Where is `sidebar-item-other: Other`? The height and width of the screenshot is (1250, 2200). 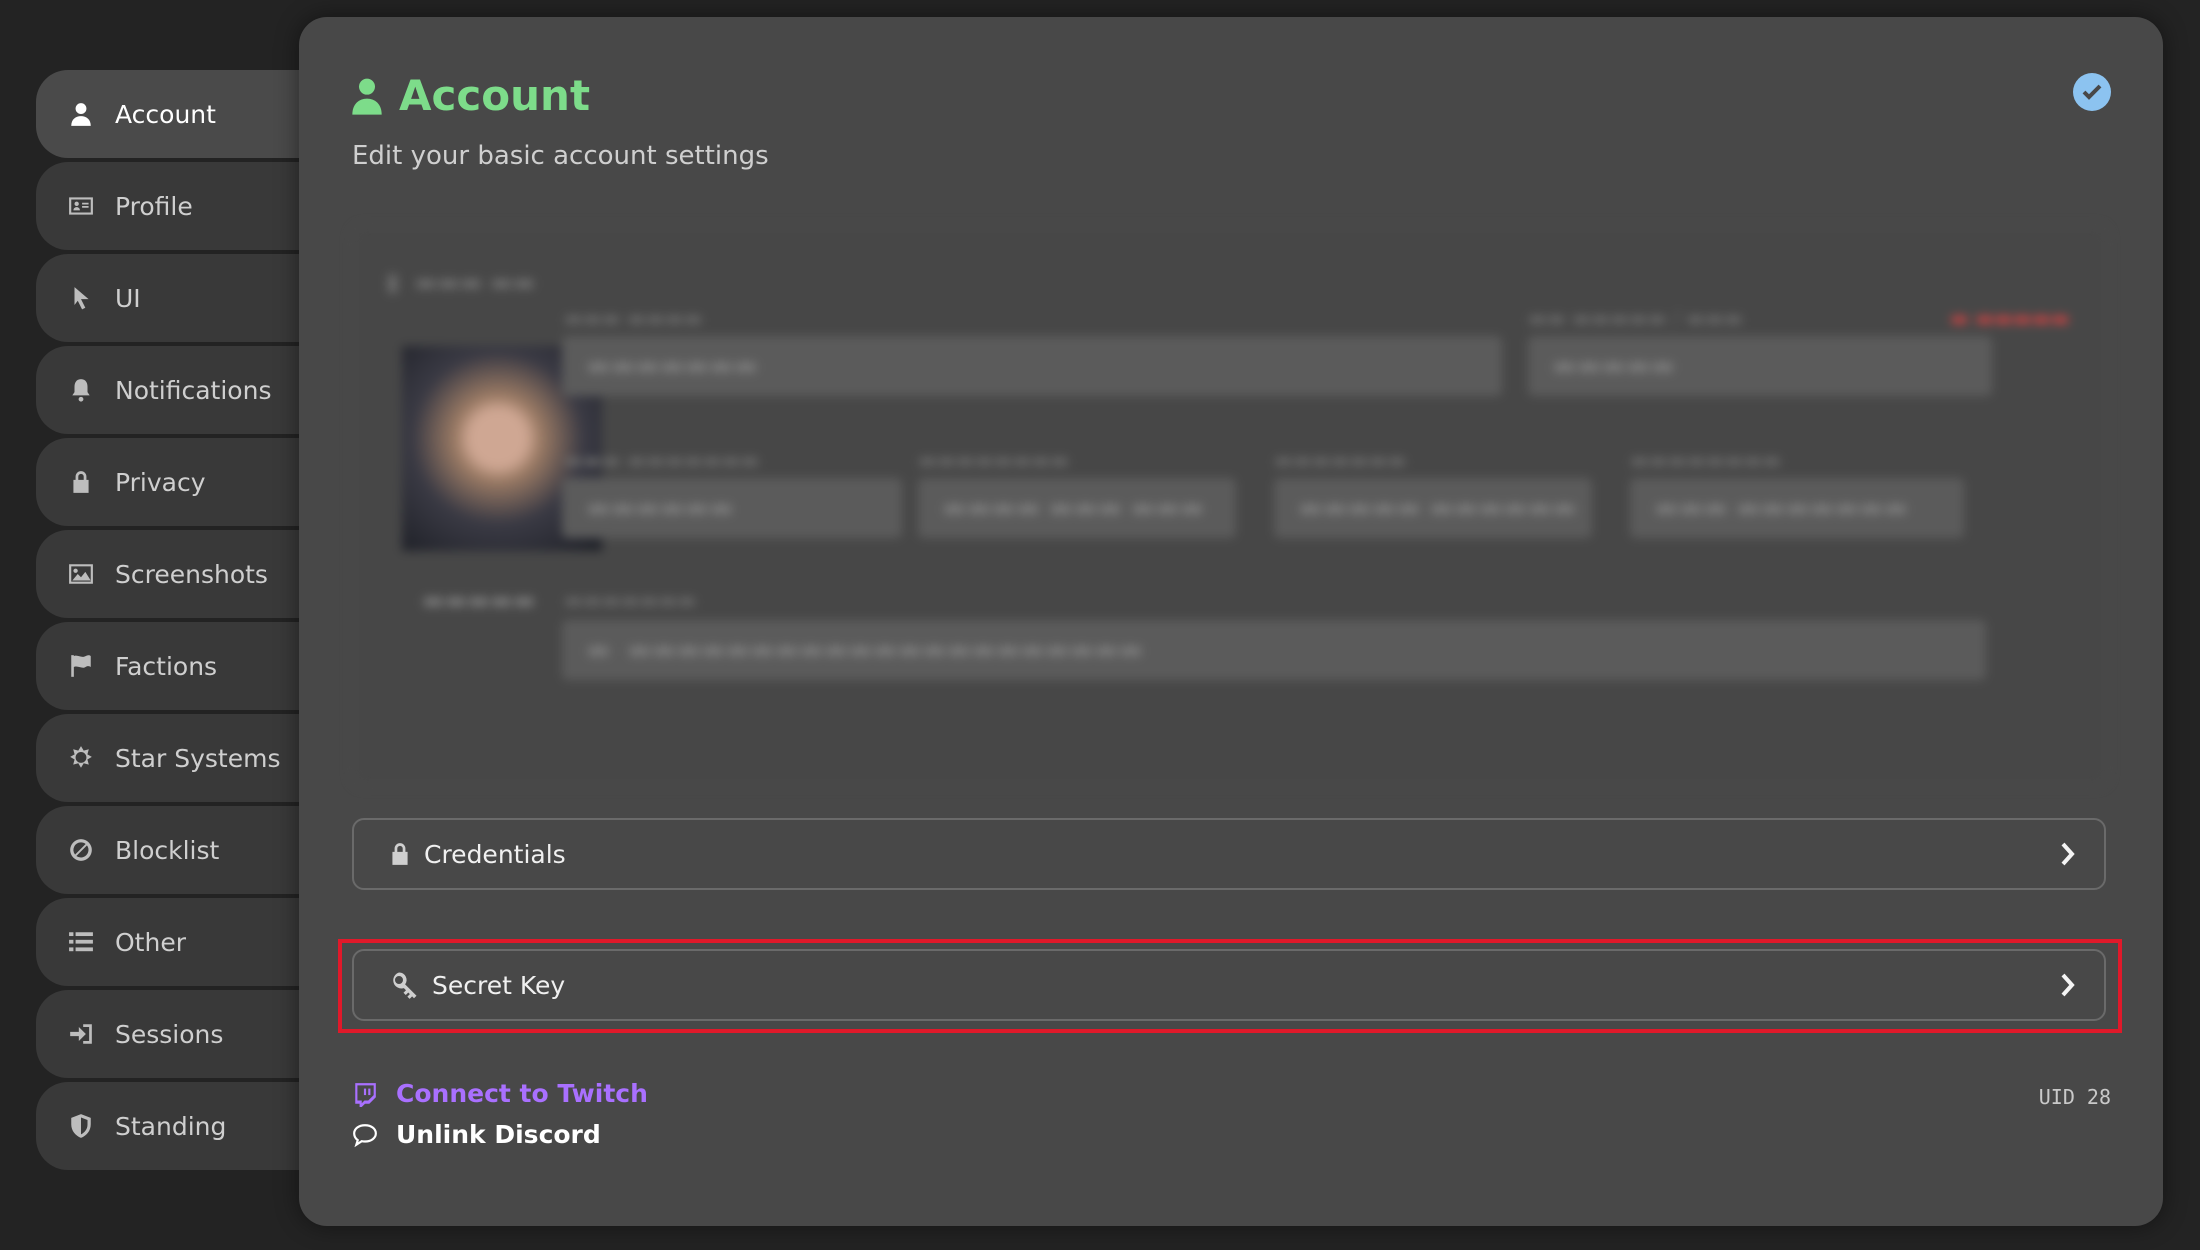 sidebar-item-other: Other is located at coordinates (176, 942).